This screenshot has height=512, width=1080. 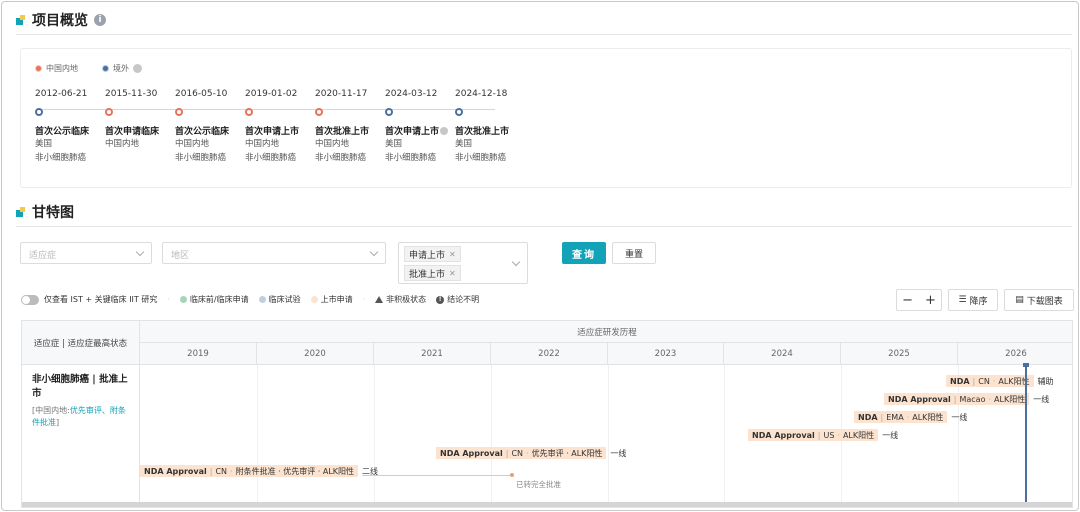 I want to click on today-line, so click(x=1026, y=436).